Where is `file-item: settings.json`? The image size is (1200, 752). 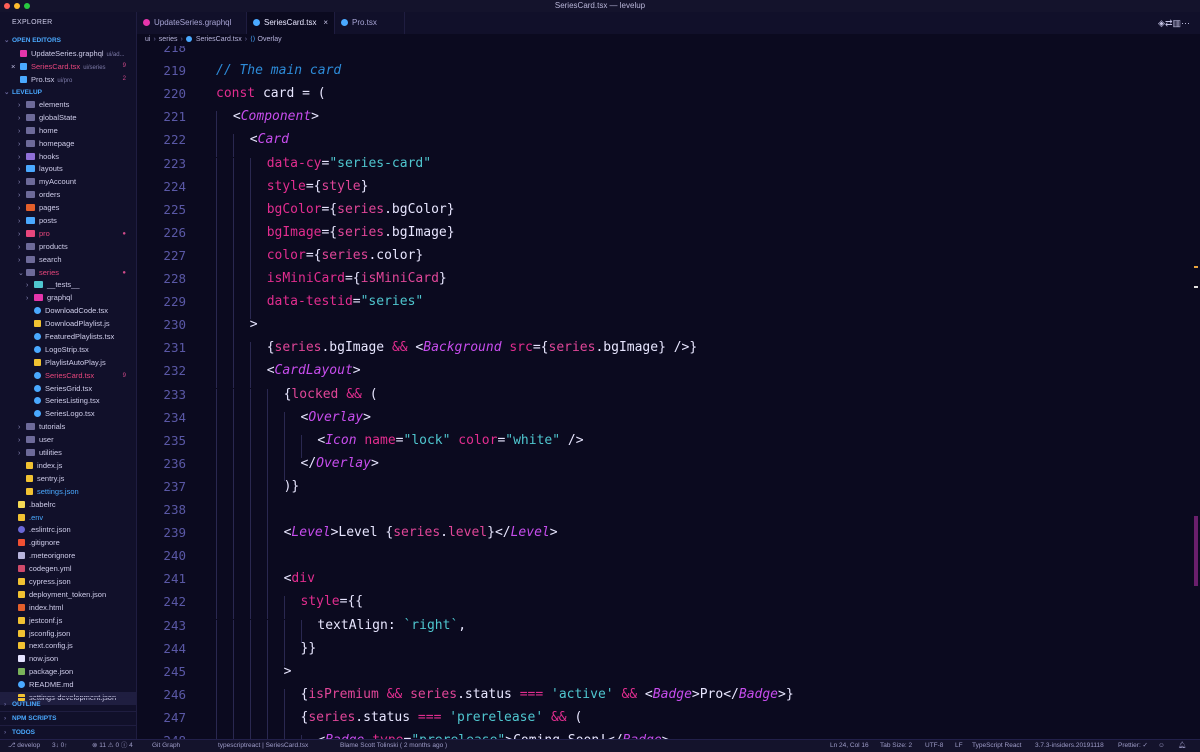
file-item: settings.json is located at coordinates (68, 492).